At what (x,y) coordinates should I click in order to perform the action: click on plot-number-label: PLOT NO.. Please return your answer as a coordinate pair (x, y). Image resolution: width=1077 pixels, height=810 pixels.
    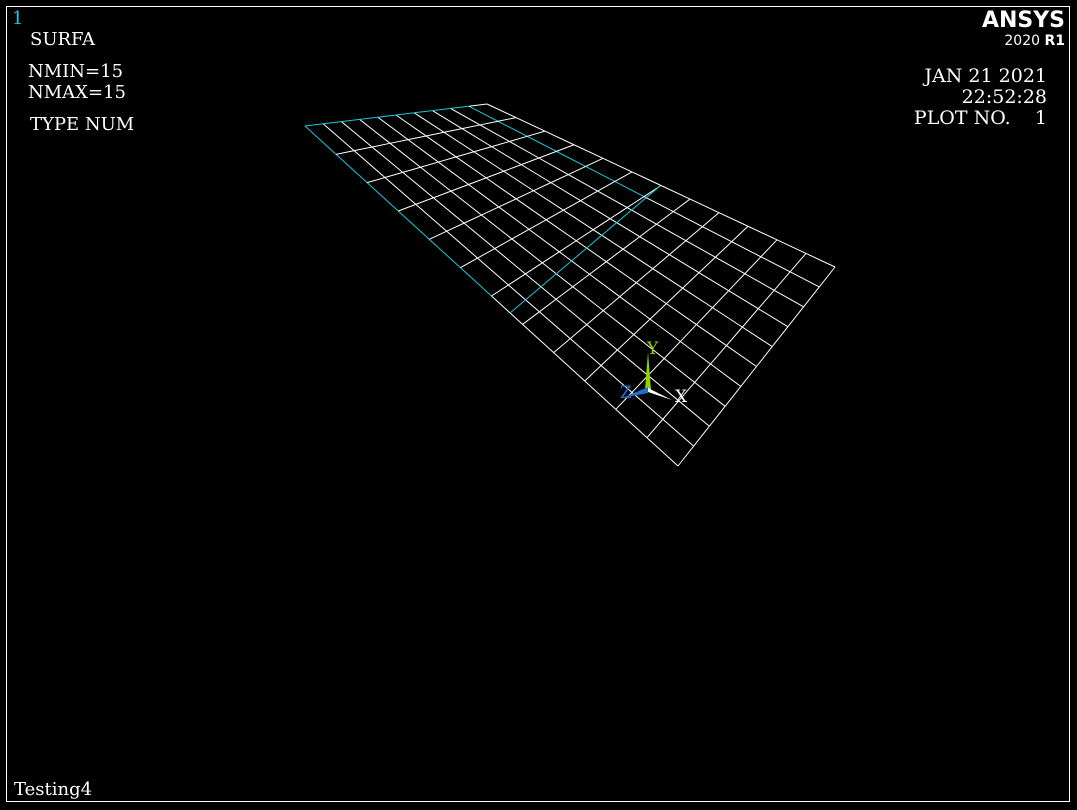
    Looking at the image, I should click on (962, 118).